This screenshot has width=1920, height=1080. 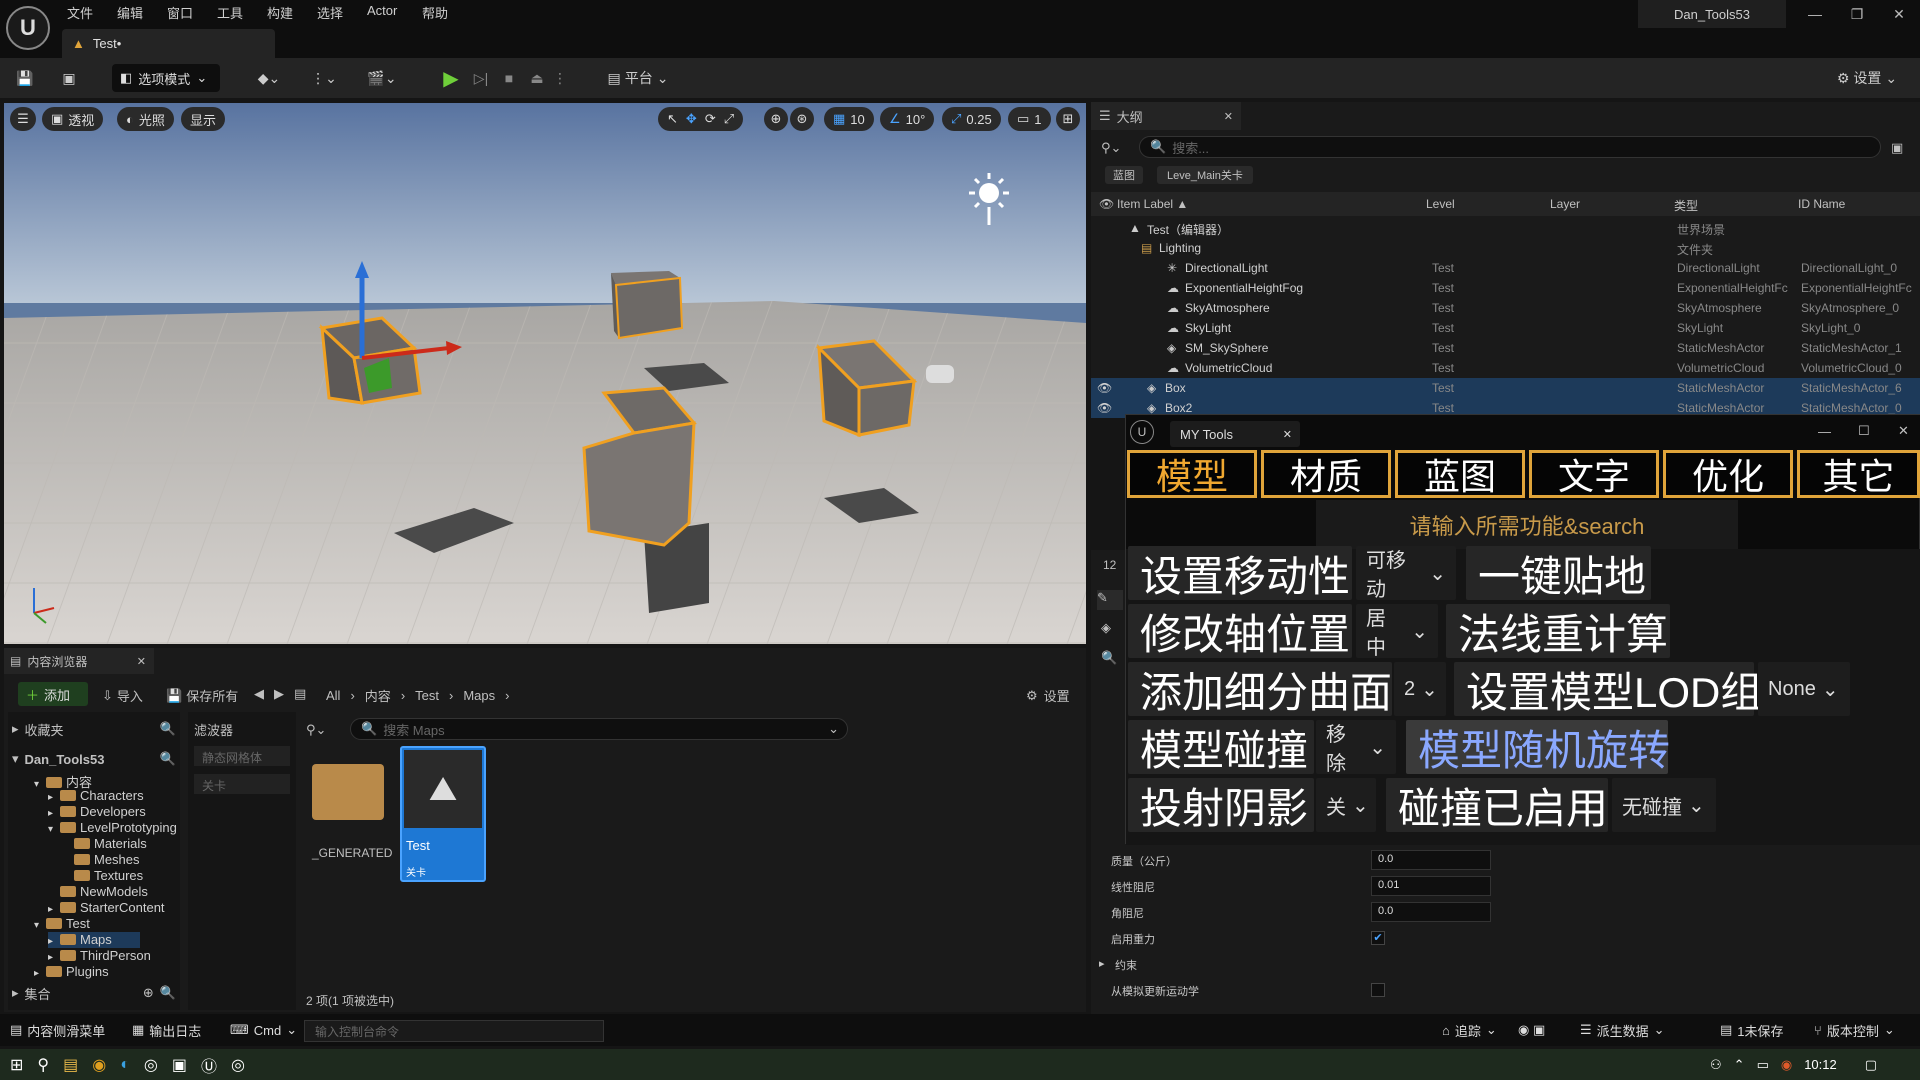 I want to click on folder-tree-item: ▸ Plugins, so click(x=71, y=972).